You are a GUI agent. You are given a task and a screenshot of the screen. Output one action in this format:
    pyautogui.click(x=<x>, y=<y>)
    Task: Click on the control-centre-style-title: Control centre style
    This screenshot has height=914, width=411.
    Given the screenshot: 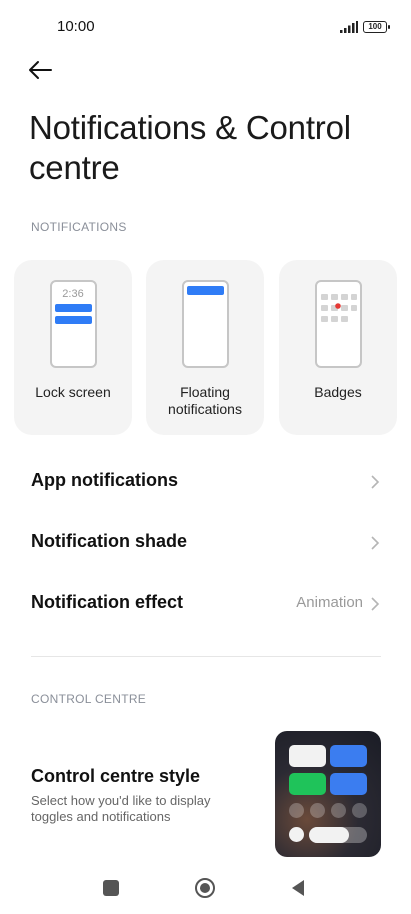 What is the action you would take?
    pyautogui.click(x=116, y=776)
    